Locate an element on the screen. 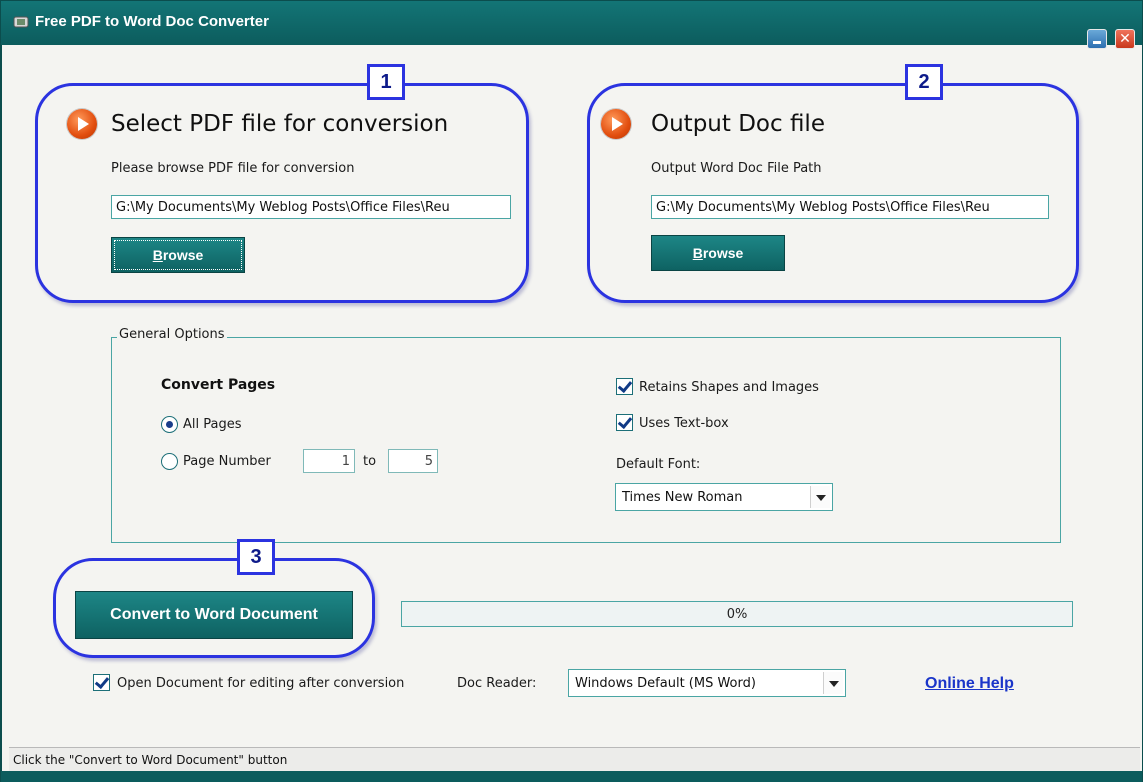 This screenshot has width=1143, height=782. output-doc-heading: Output Doc file is located at coordinates (738, 124).